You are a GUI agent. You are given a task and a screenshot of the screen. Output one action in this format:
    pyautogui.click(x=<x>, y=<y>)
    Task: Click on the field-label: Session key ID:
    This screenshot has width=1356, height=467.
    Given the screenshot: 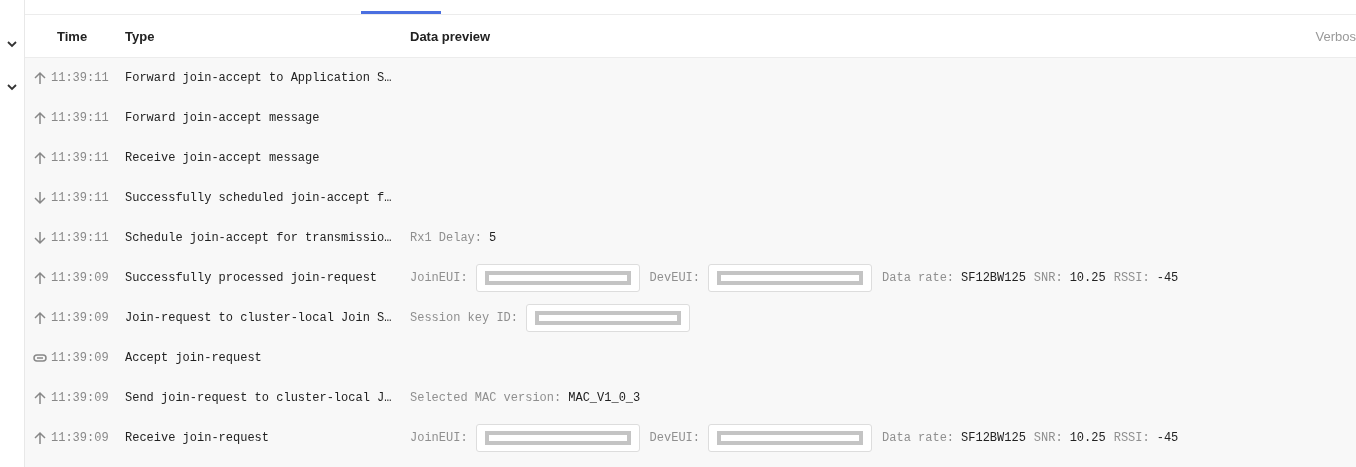 What is the action you would take?
    pyautogui.click(x=464, y=318)
    